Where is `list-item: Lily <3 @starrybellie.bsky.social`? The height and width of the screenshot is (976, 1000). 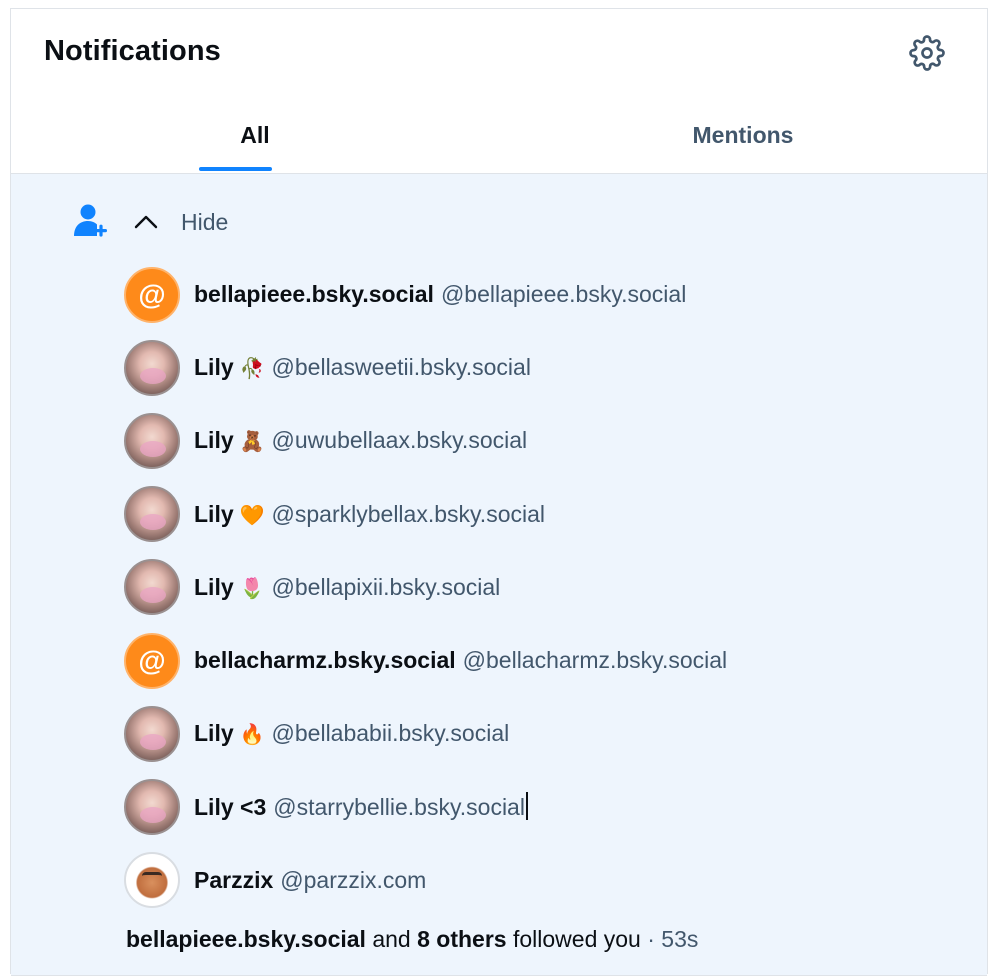
list-item: Lily <3 @starrybellie.bsky.social is located at coordinates (425, 806).